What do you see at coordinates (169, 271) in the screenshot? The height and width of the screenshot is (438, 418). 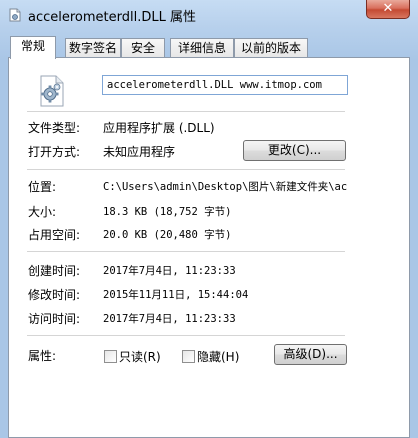 I see `created-value: 2017年7月4日, 11:23:33` at bounding box center [169, 271].